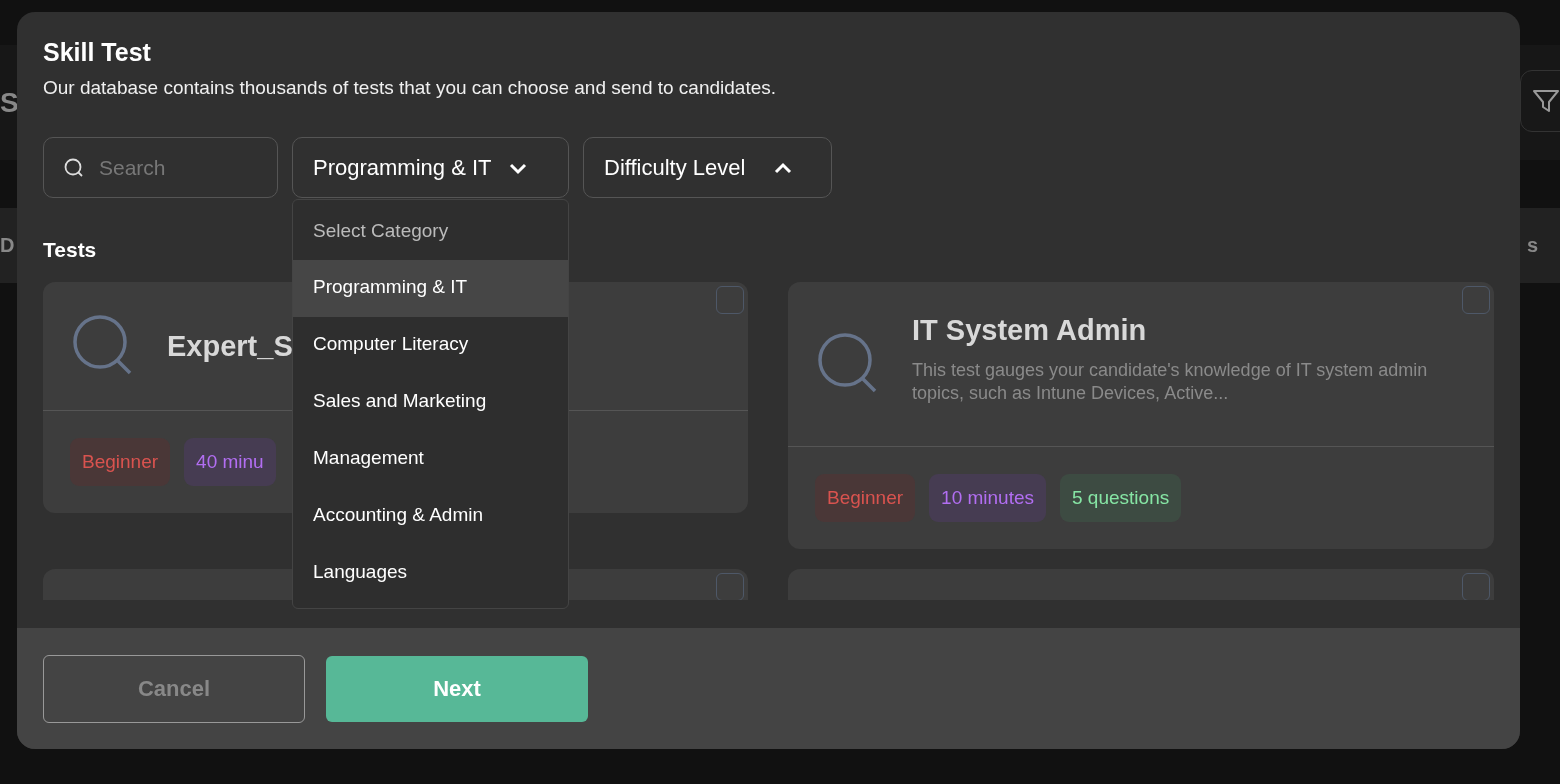  What do you see at coordinates (1532, 245) in the screenshot?
I see `column-fragment: s` at bounding box center [1532, 245].